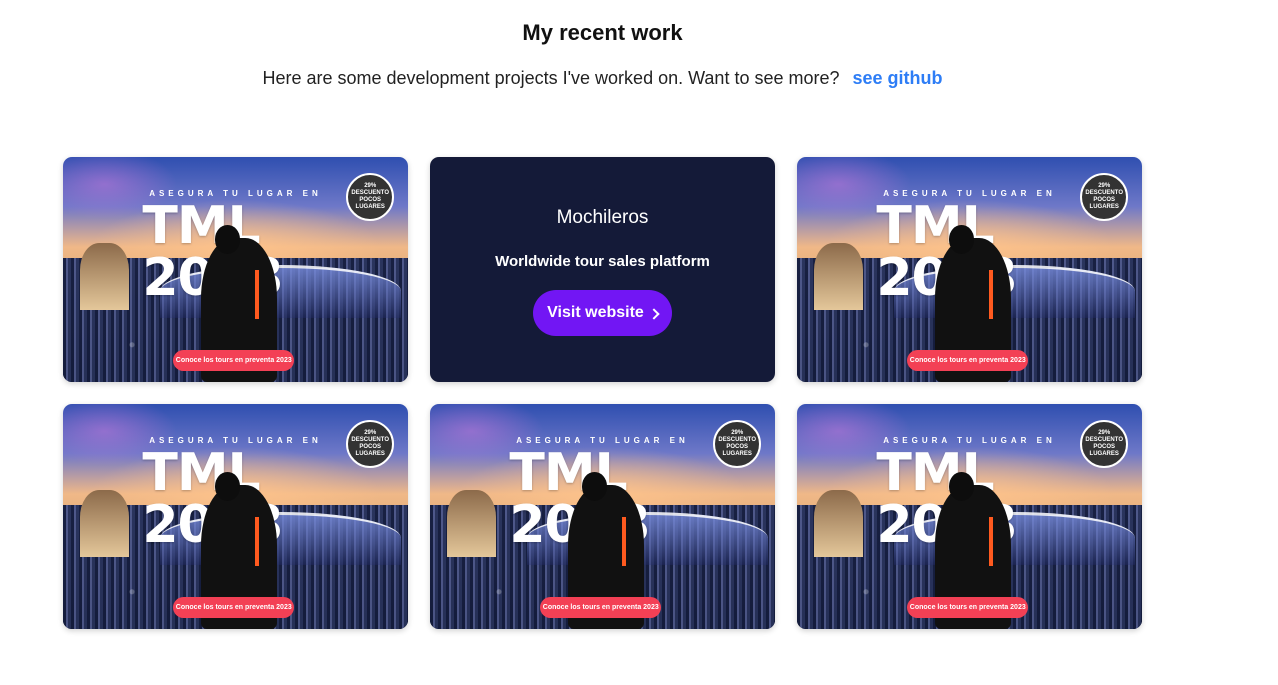 This screenshot has height=685, width=1278. Describe the element at coordinates (898, 78) in the screenshot. I see `github-link: see github` at that location.